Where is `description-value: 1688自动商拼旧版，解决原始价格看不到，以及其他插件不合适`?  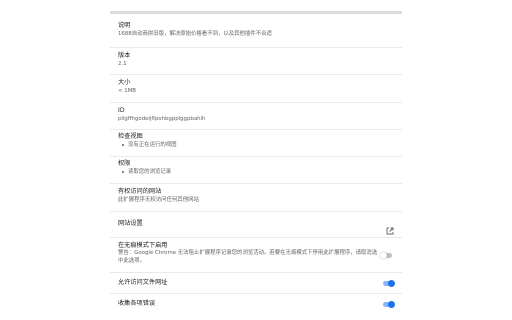
description-value: 1688自动商拼旧版，解决原始价格看不到，以及其他插件不合适 is located at coordinates (195, 34).